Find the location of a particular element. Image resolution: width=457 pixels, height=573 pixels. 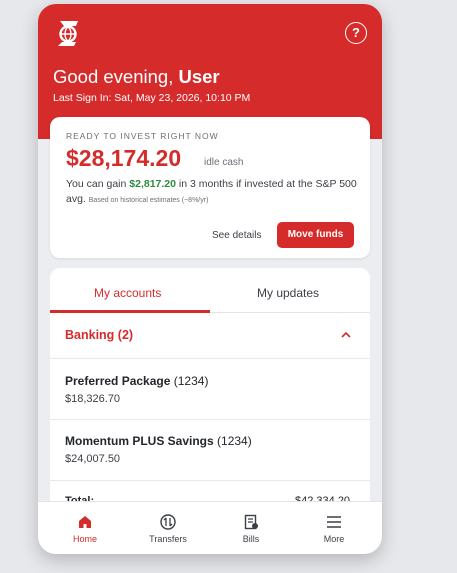

move-funds-button: Move funds is located at coordinates (315, 235).